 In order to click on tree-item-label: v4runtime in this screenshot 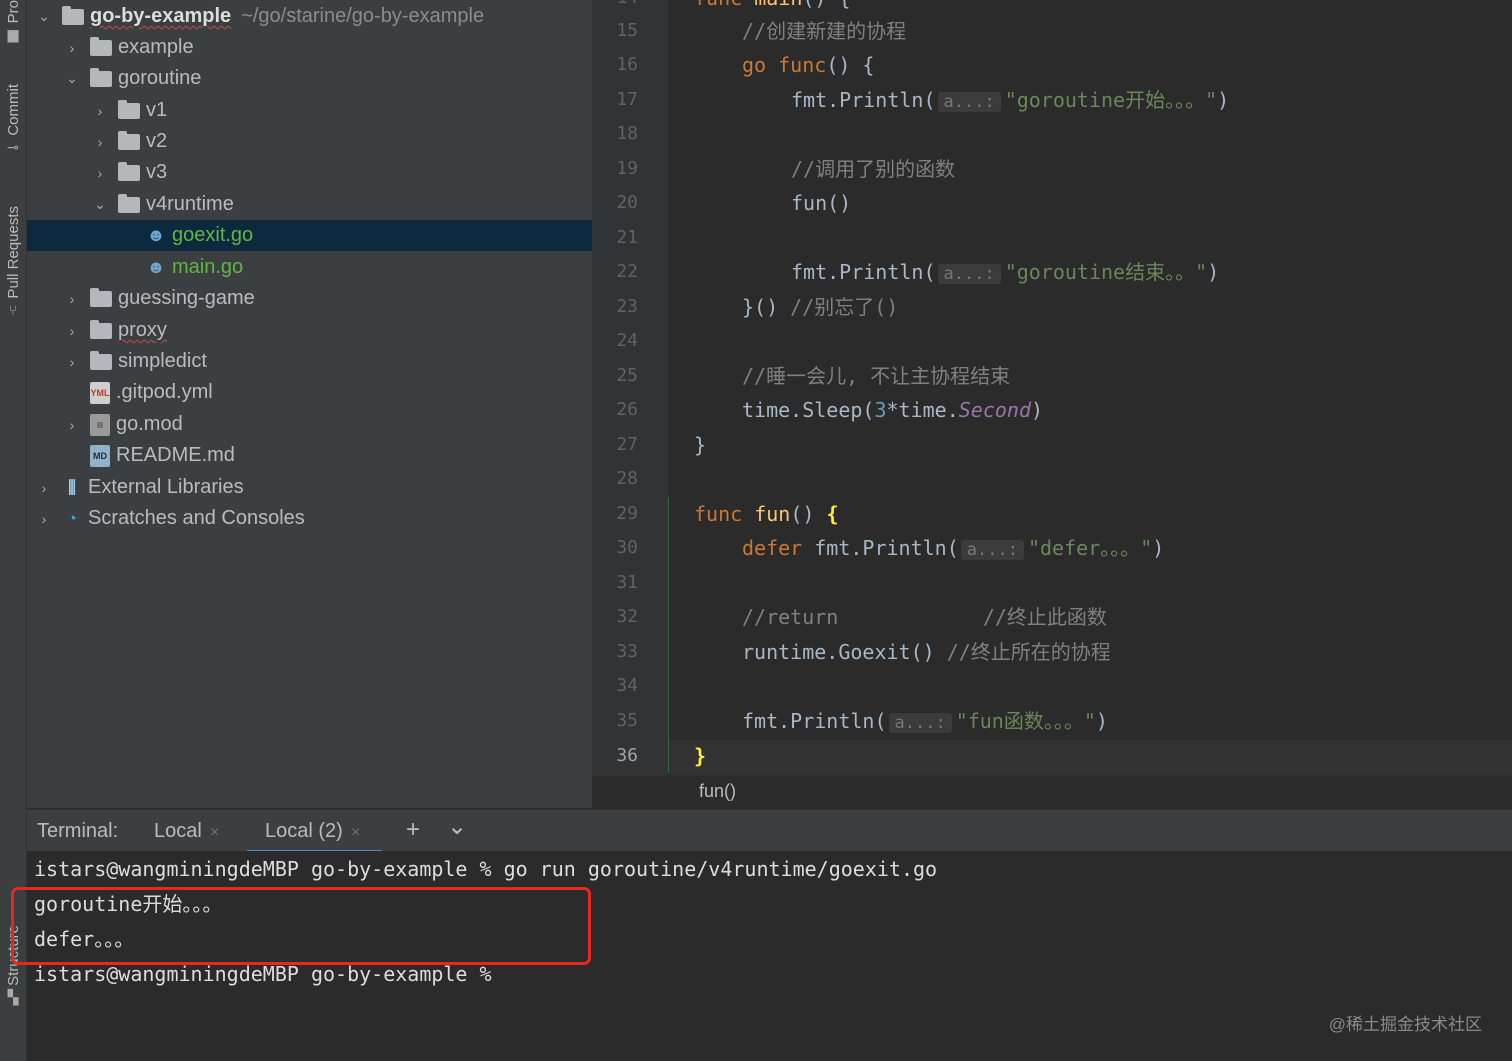, I will do `click(190, 204)`.